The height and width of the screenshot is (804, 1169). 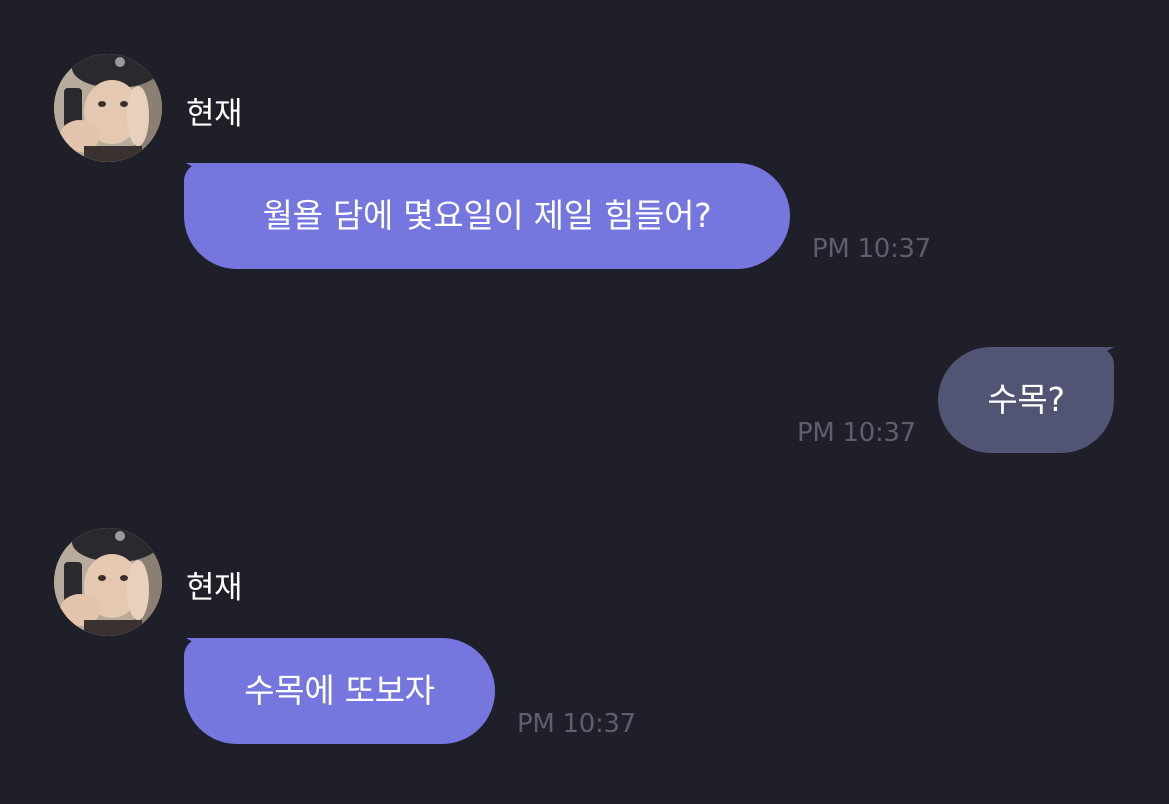 What do you see at coordinates (339, 691) in the screenshot?
I see `message-bubble: 수목에 또보자` at bounding box center [339, 691].